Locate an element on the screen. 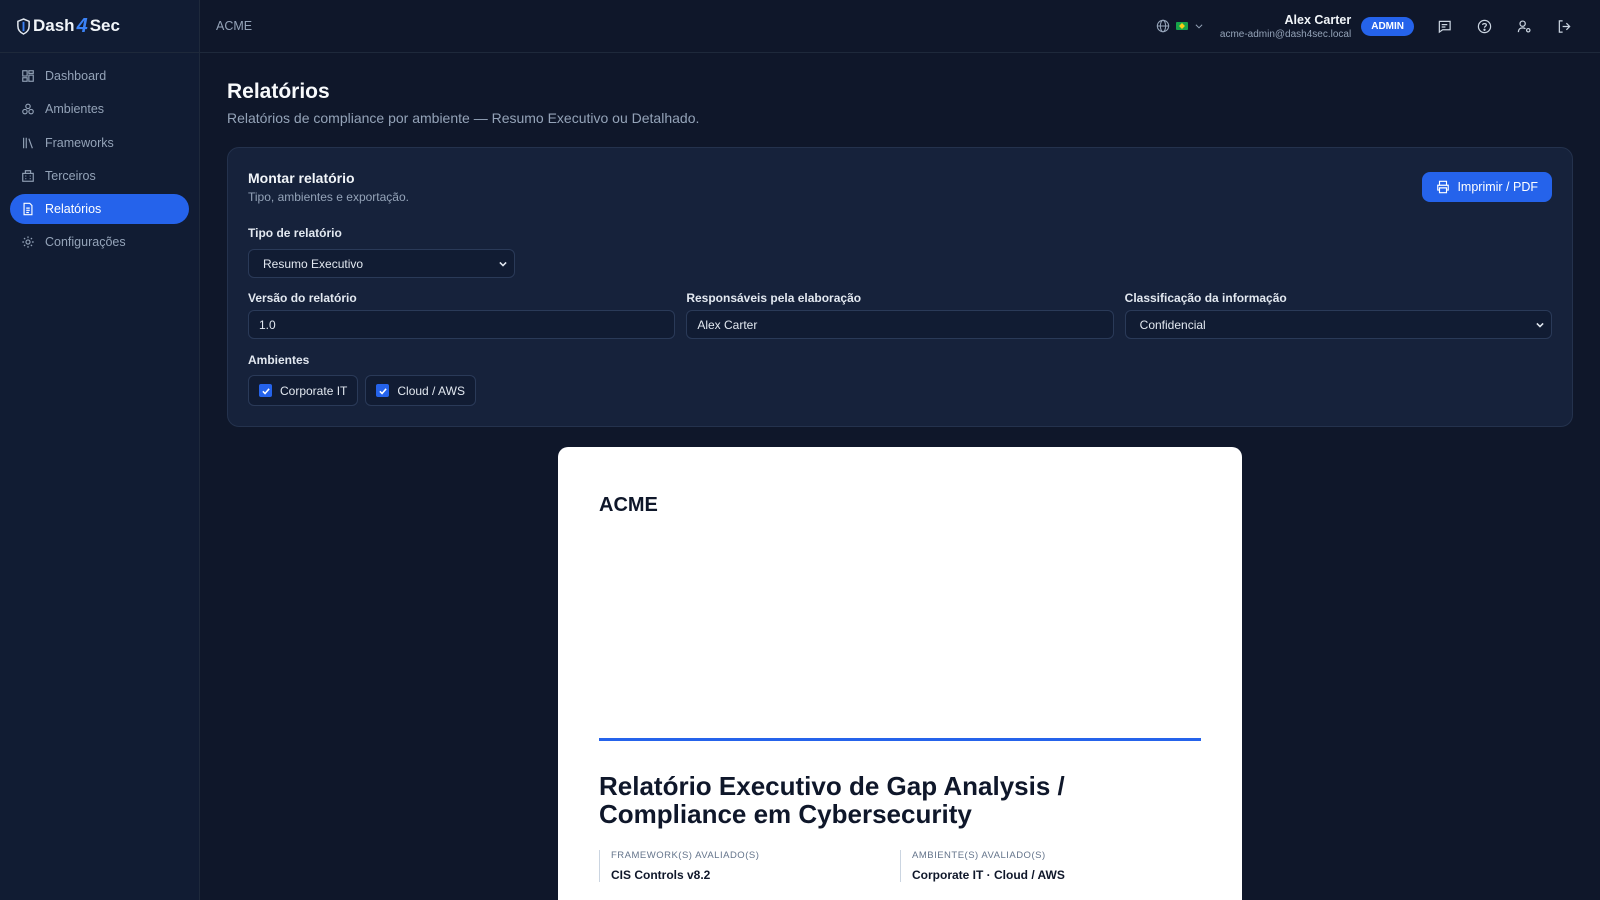 This screenshot has height=900, width=1600. report-type-value: Resumo Executivo is located at coordinates (313, 263).